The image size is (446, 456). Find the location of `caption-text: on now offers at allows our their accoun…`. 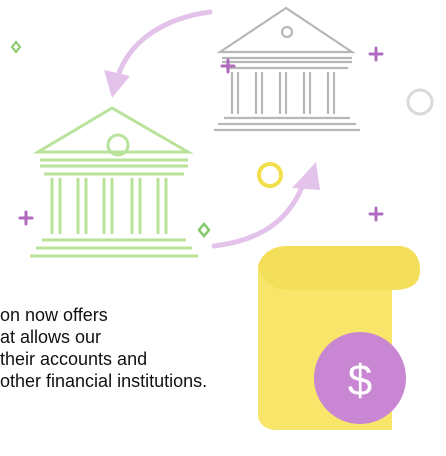

caption-text: on now offers at allows our their accoun… is located at coordinates (160, 348).